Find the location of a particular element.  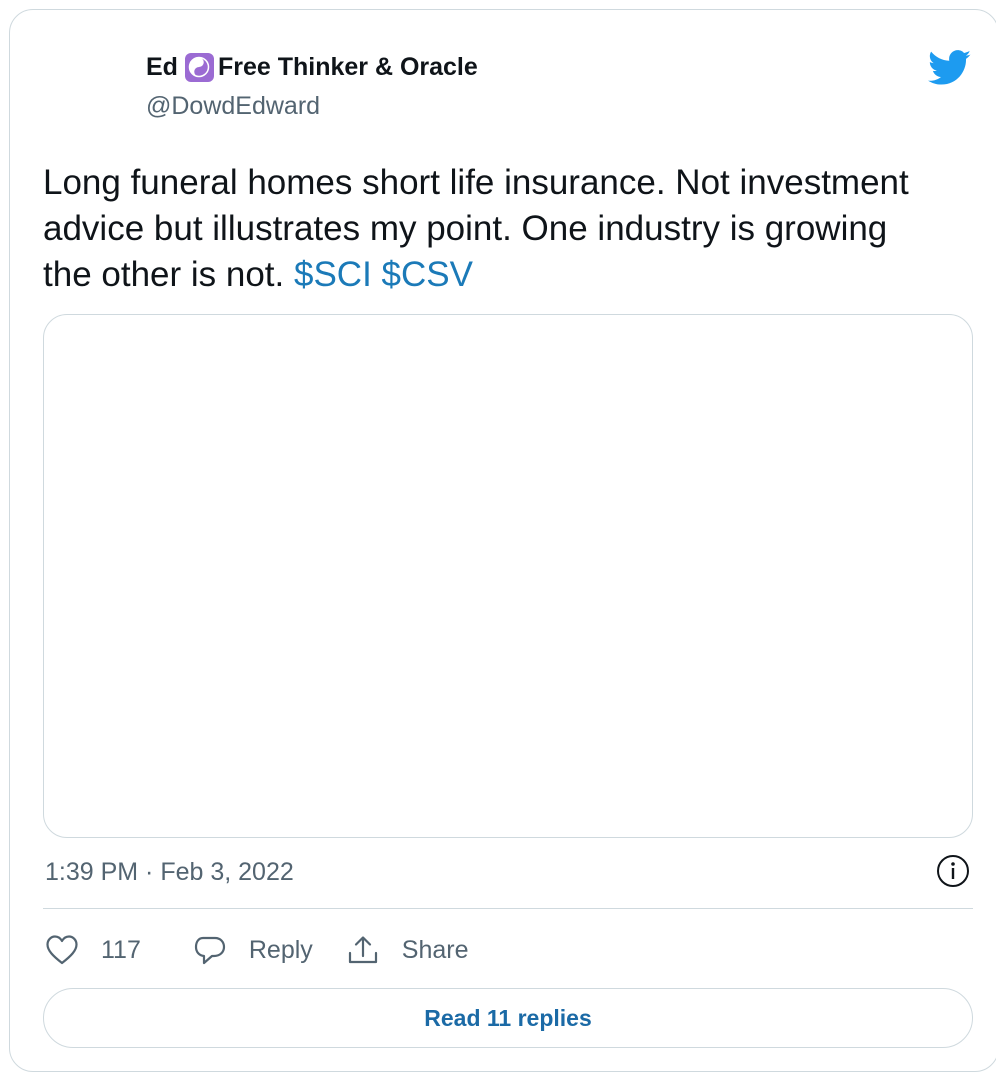

cashtag-csv: $CSV is located at coordinates (427, 274).